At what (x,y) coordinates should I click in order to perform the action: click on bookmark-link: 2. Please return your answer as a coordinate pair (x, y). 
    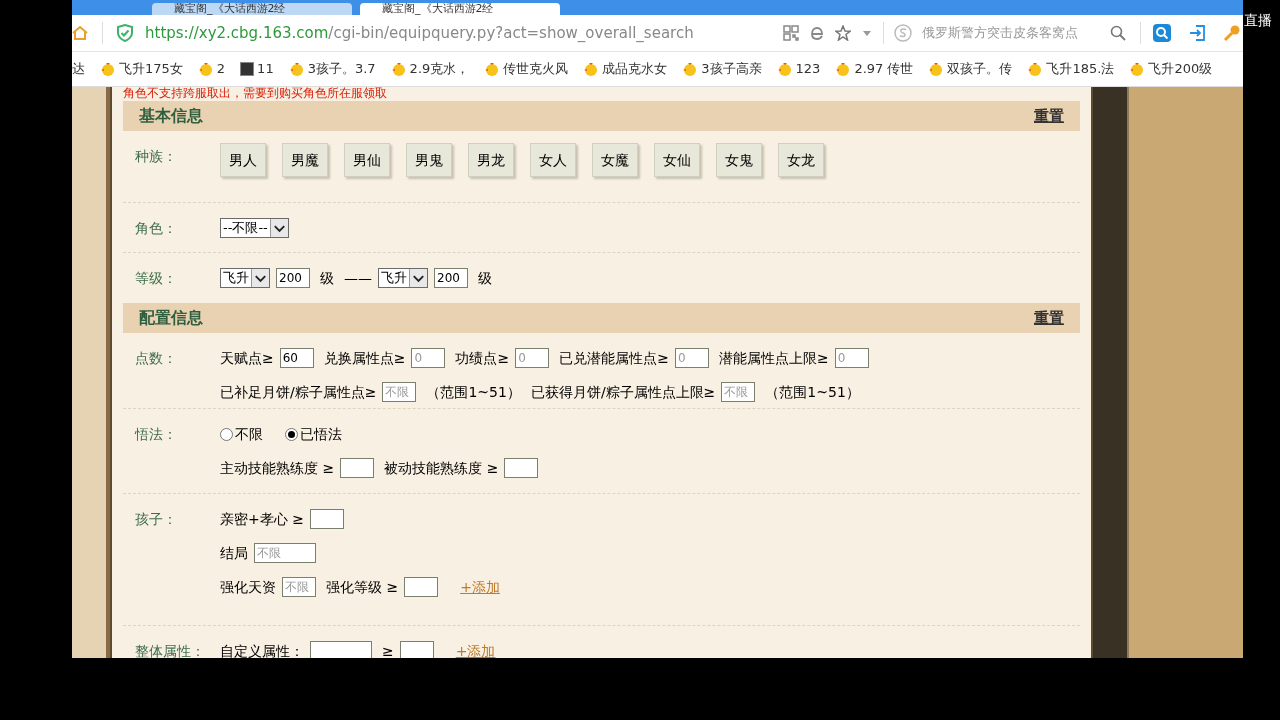
    Looking at the image, I should click on (221, 69).